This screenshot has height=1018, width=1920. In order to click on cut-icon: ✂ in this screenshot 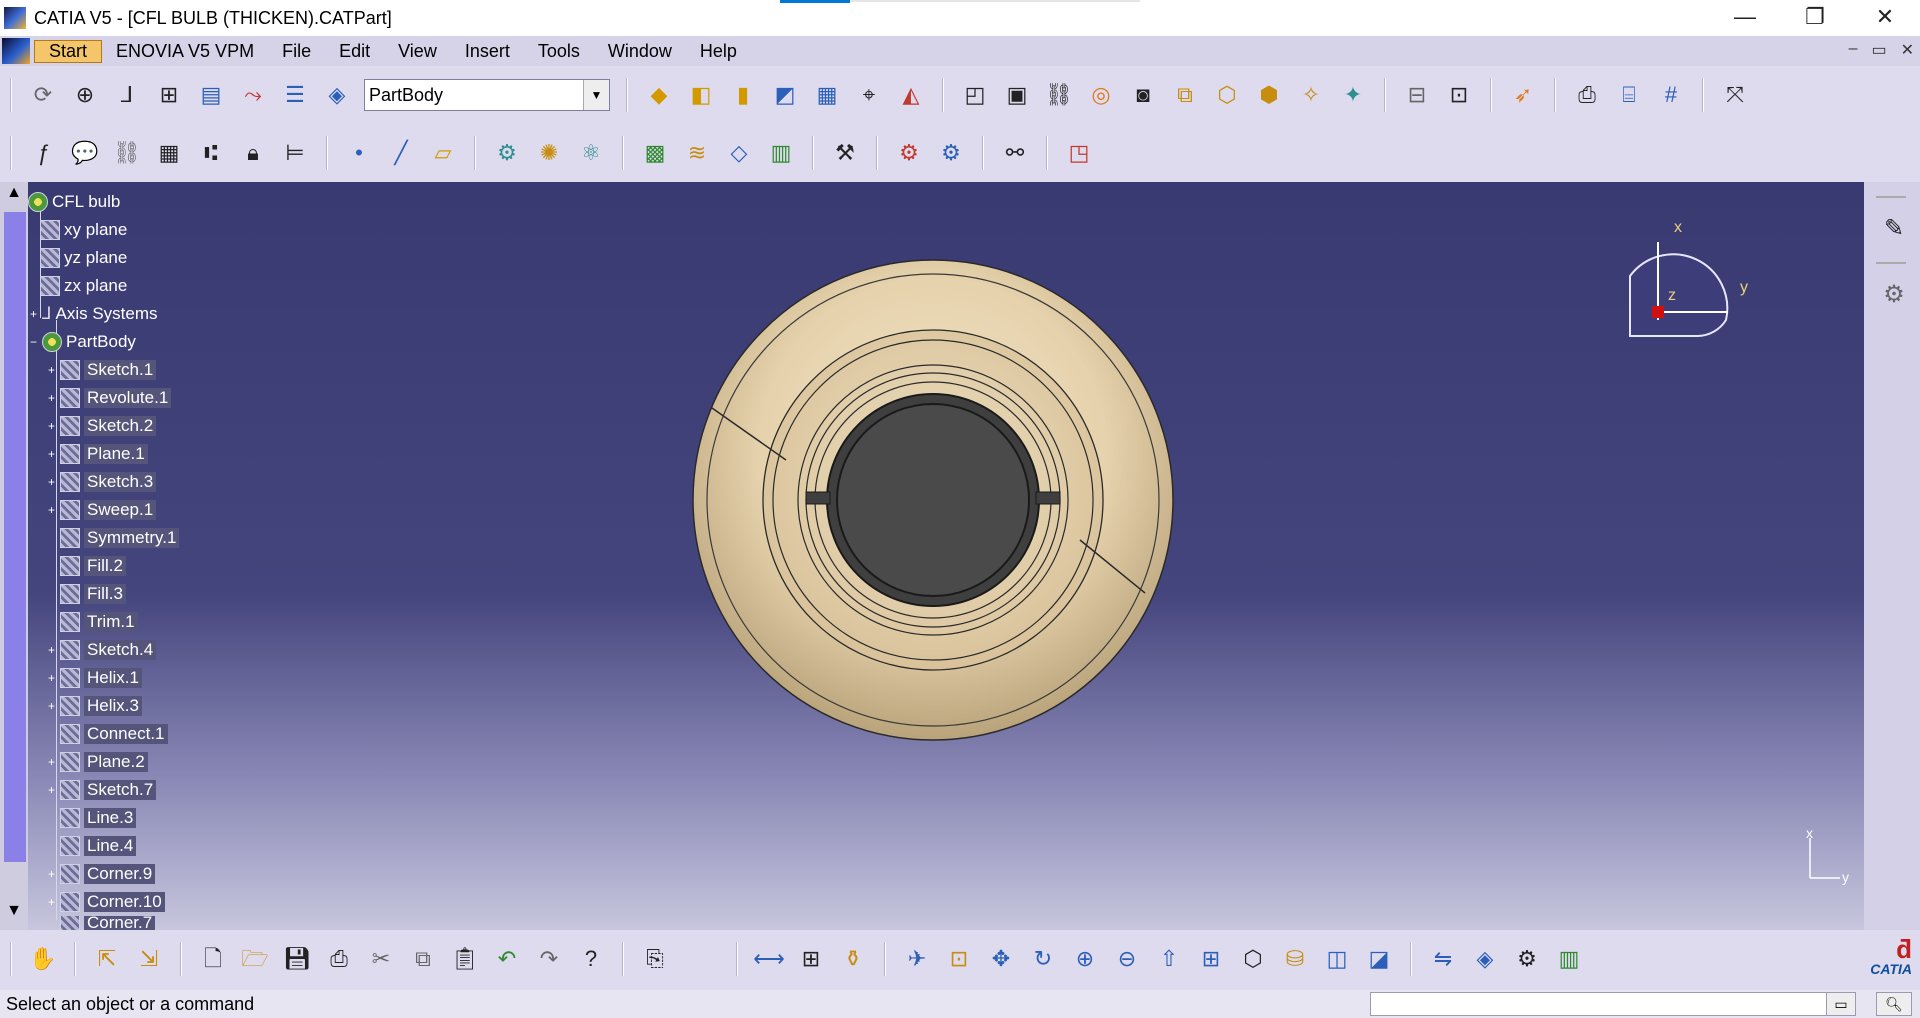, I will do `click(381, 959)`.